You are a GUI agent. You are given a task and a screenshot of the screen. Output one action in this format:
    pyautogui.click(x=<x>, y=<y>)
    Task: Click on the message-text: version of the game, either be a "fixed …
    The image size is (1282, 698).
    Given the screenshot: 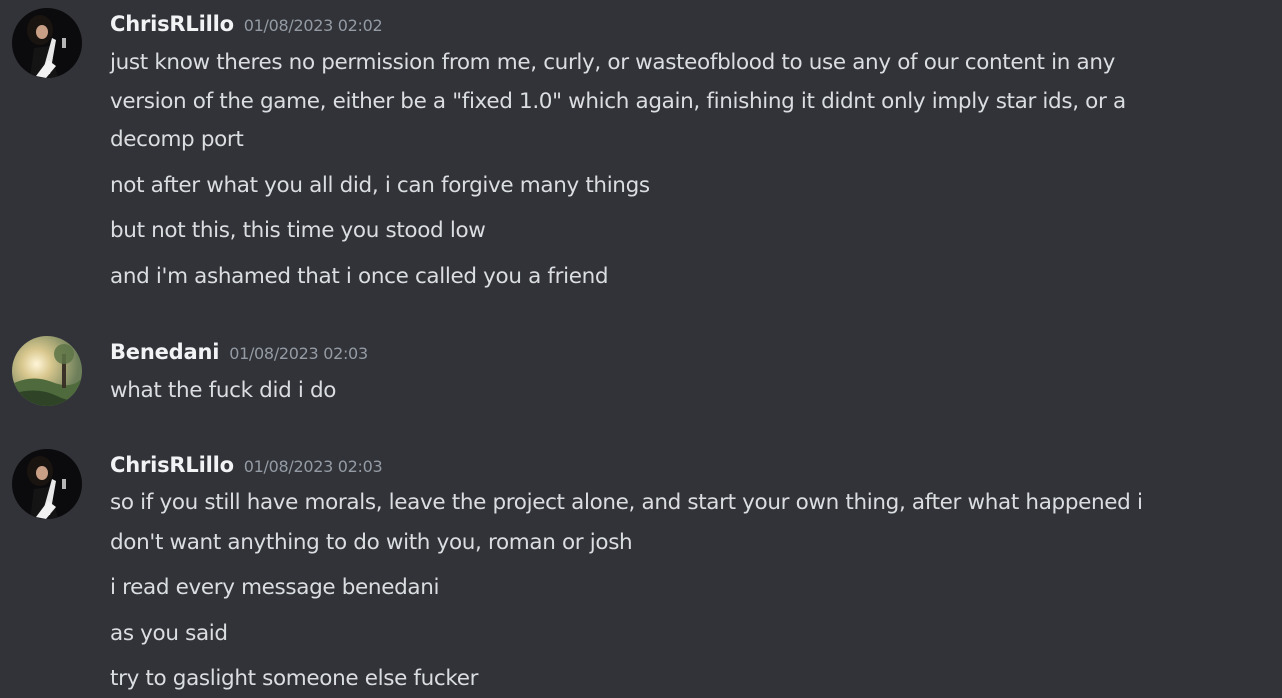 What is the action you would take?
    pyautogui.click(x=618, y=101)
    